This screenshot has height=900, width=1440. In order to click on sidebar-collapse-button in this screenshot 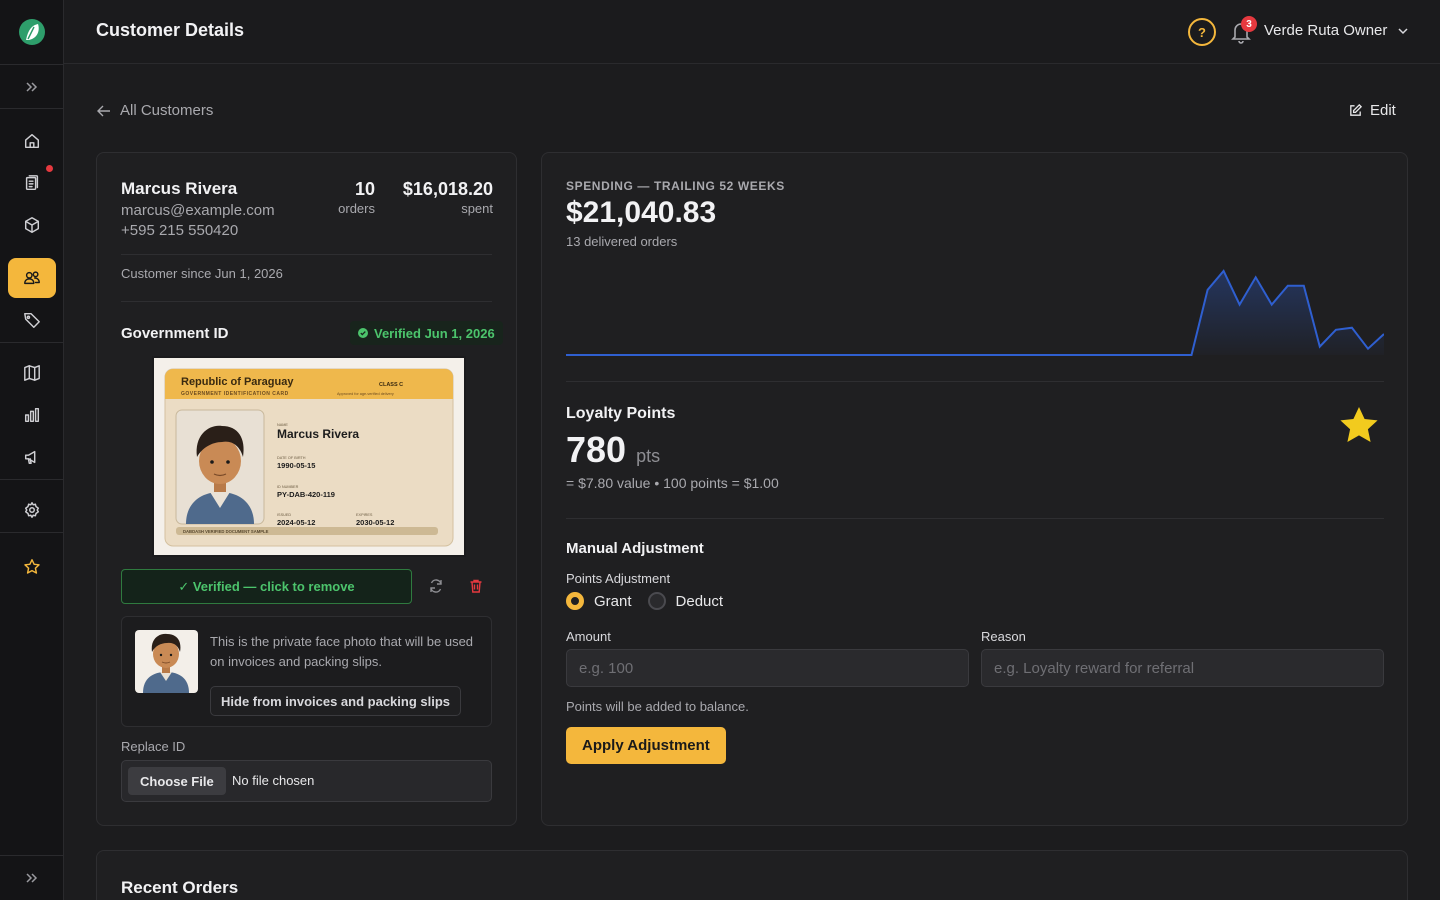, I will do `click(32, 877)`.